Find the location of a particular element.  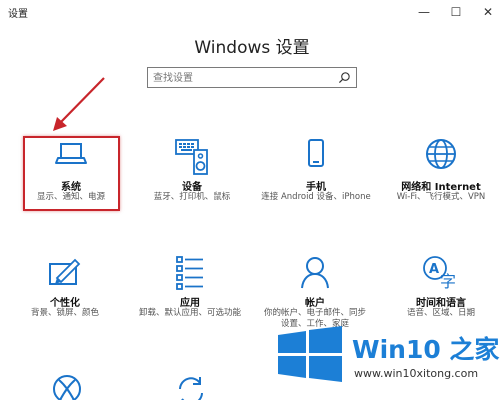

title-bar: 设置 — ☐ ✕ is located at coordinates (252, 12).